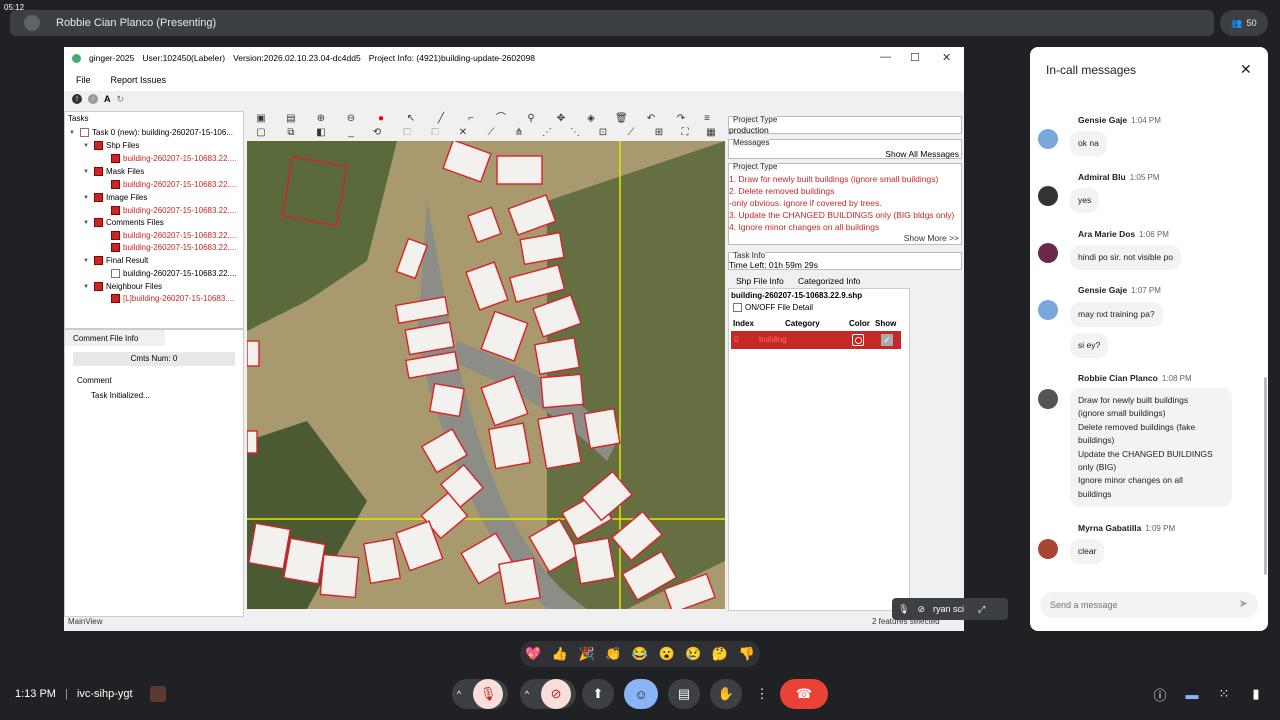 The height and width of the screenshot is (720, 1280). Describe the element at coordinates (121, 99) in the screenshot. I see `refresh-icon: ↻` at that location.